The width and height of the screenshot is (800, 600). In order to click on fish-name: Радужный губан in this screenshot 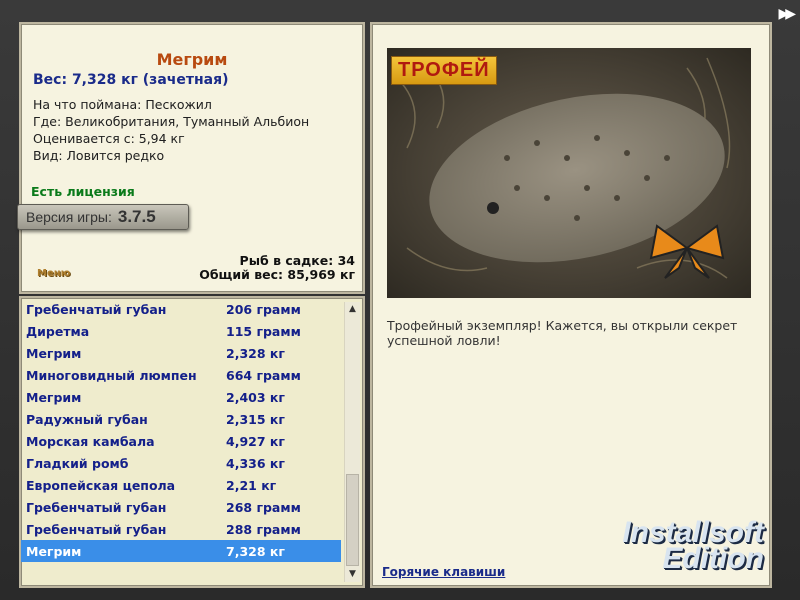, I will do `click(87, 419)`.